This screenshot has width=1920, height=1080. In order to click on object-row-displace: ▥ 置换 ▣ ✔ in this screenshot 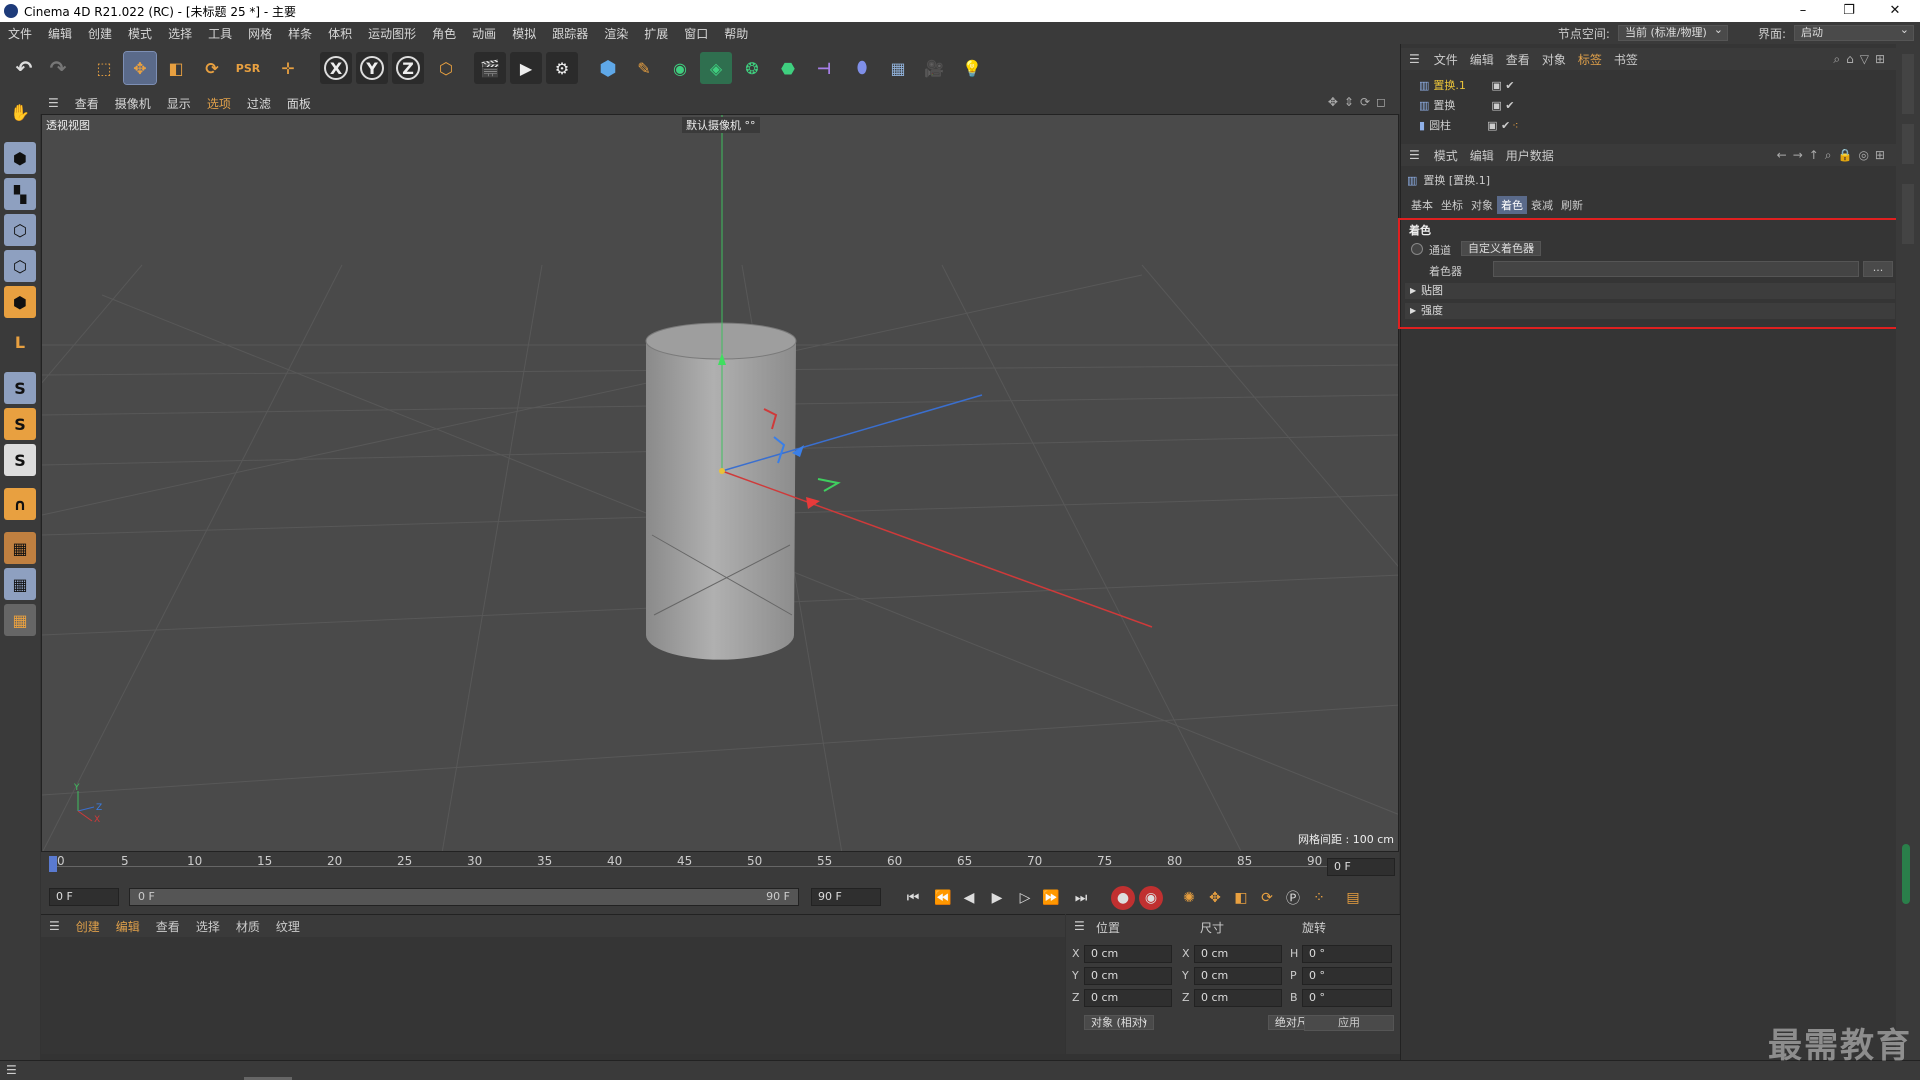, I will do `click(1649, 105)`.